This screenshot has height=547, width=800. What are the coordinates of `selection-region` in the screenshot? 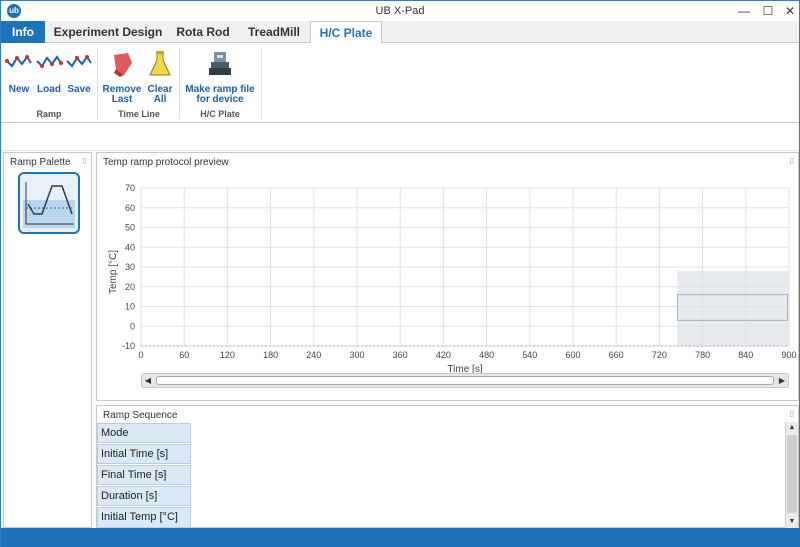 It's located at (733, 308).